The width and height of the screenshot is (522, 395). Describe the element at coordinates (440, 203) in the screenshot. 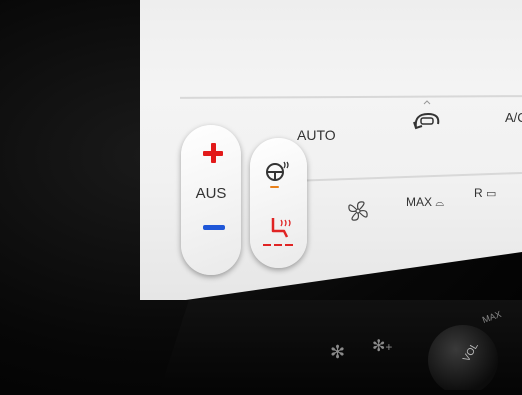

I see `windshield-defrost-icon: ⌓` at that location.